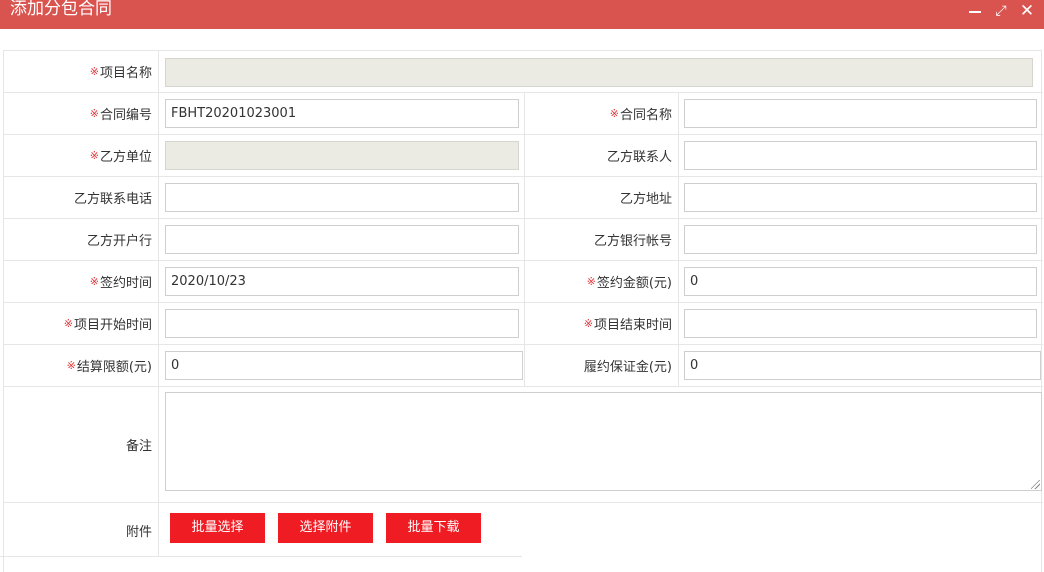  Describe the element at coordinates (342, 239) in the screenshot. I see `partyb-bank-input` at that location.